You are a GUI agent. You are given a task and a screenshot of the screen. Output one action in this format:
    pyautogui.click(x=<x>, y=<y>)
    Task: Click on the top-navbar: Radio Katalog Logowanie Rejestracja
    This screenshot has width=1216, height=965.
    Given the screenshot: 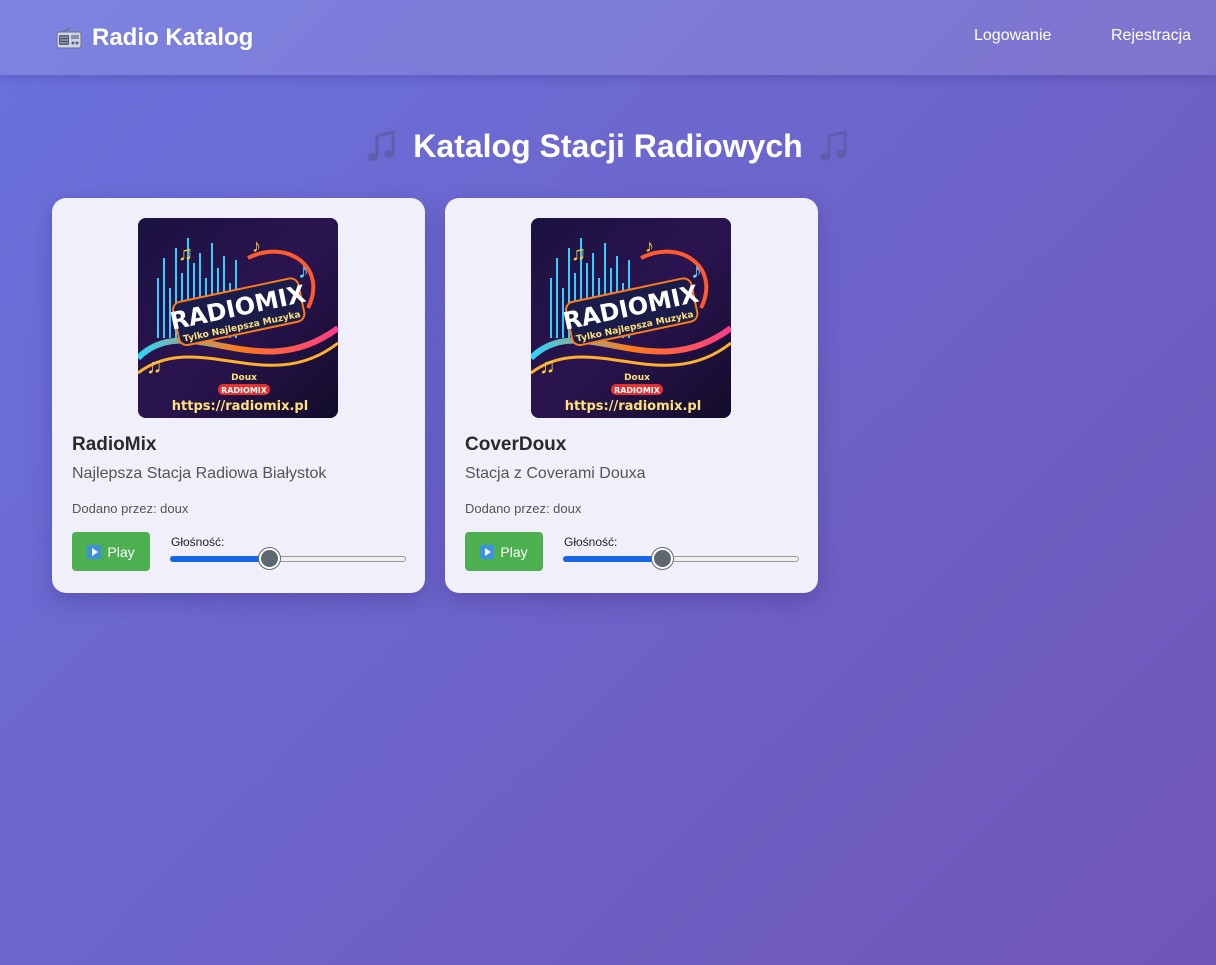 What is the action you would take?
    pyautogui.click(x=608, y=37)
    